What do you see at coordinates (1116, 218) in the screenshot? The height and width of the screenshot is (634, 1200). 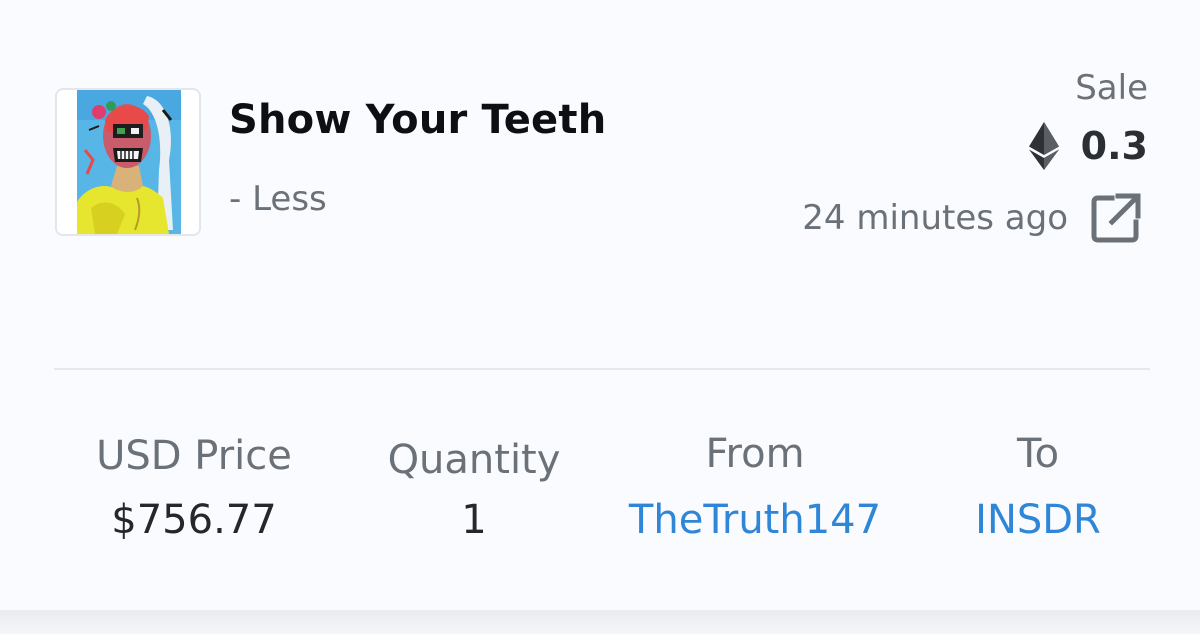 I see `external-link-icon` at bounding box center [1116, 218].